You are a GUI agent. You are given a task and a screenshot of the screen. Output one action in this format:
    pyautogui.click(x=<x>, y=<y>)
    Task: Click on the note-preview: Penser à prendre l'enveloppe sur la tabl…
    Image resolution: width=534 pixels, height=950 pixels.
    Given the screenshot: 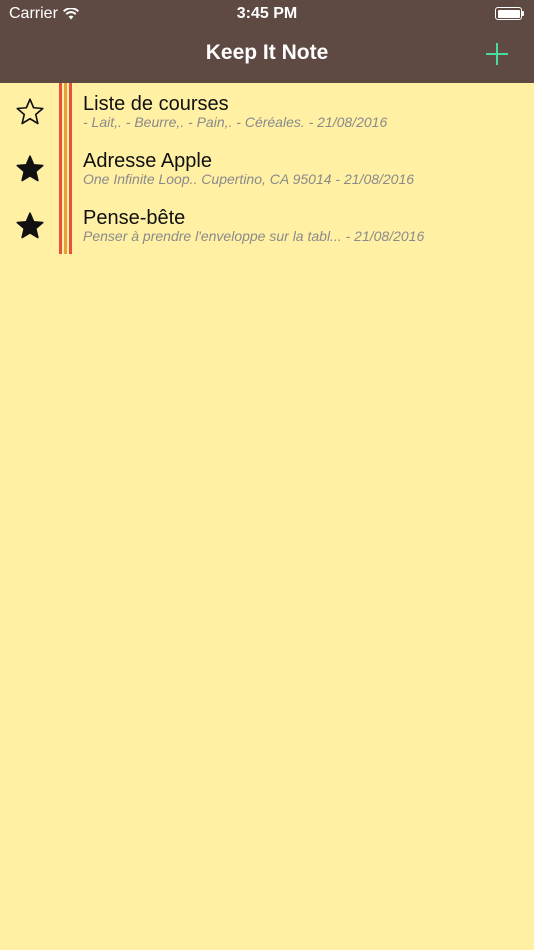 What is the action you would take?
    pyautogui.click(x=254, y=236)
    